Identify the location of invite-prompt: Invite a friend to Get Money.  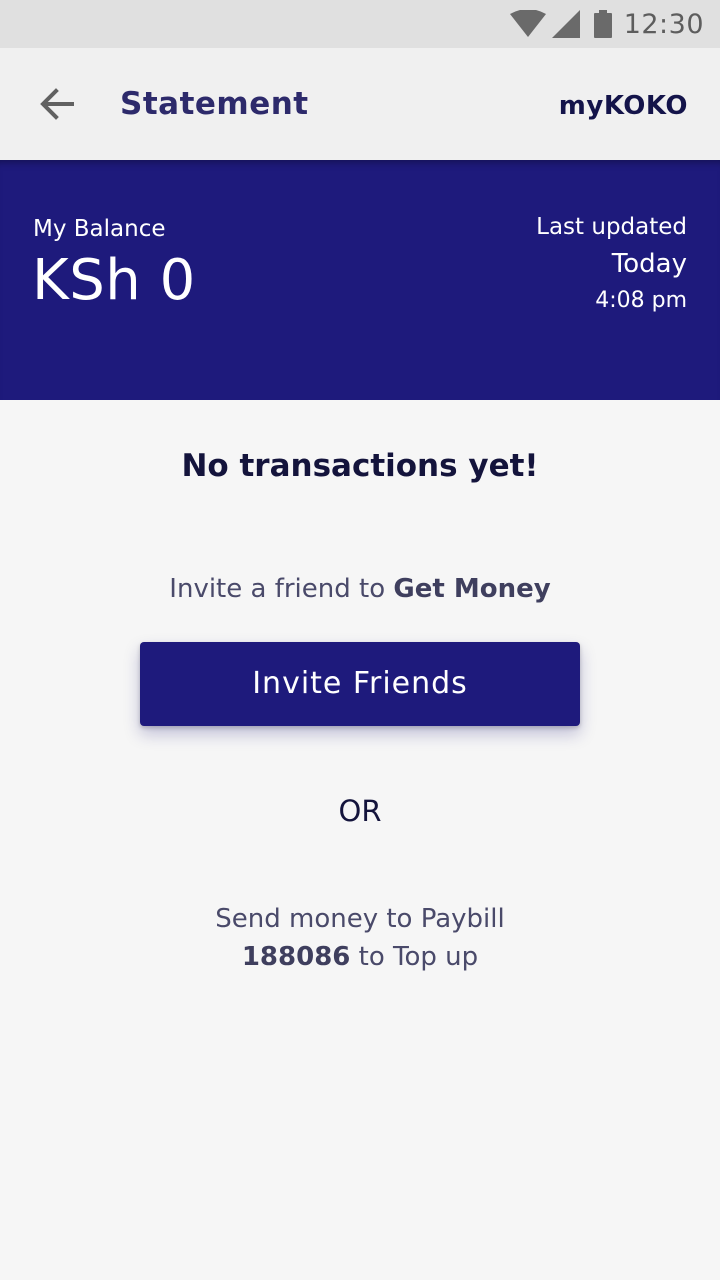
(360, 589).